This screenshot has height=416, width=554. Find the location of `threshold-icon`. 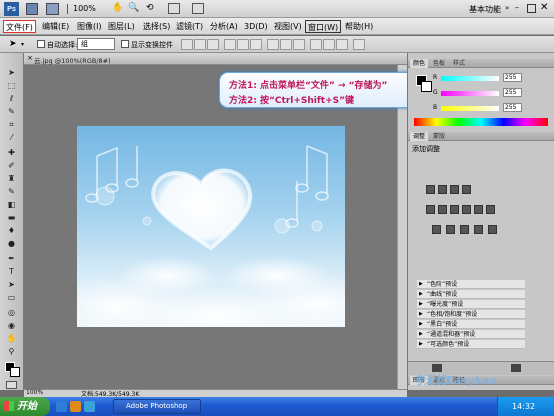

threshold-icon is located at coordinates (464, 229).